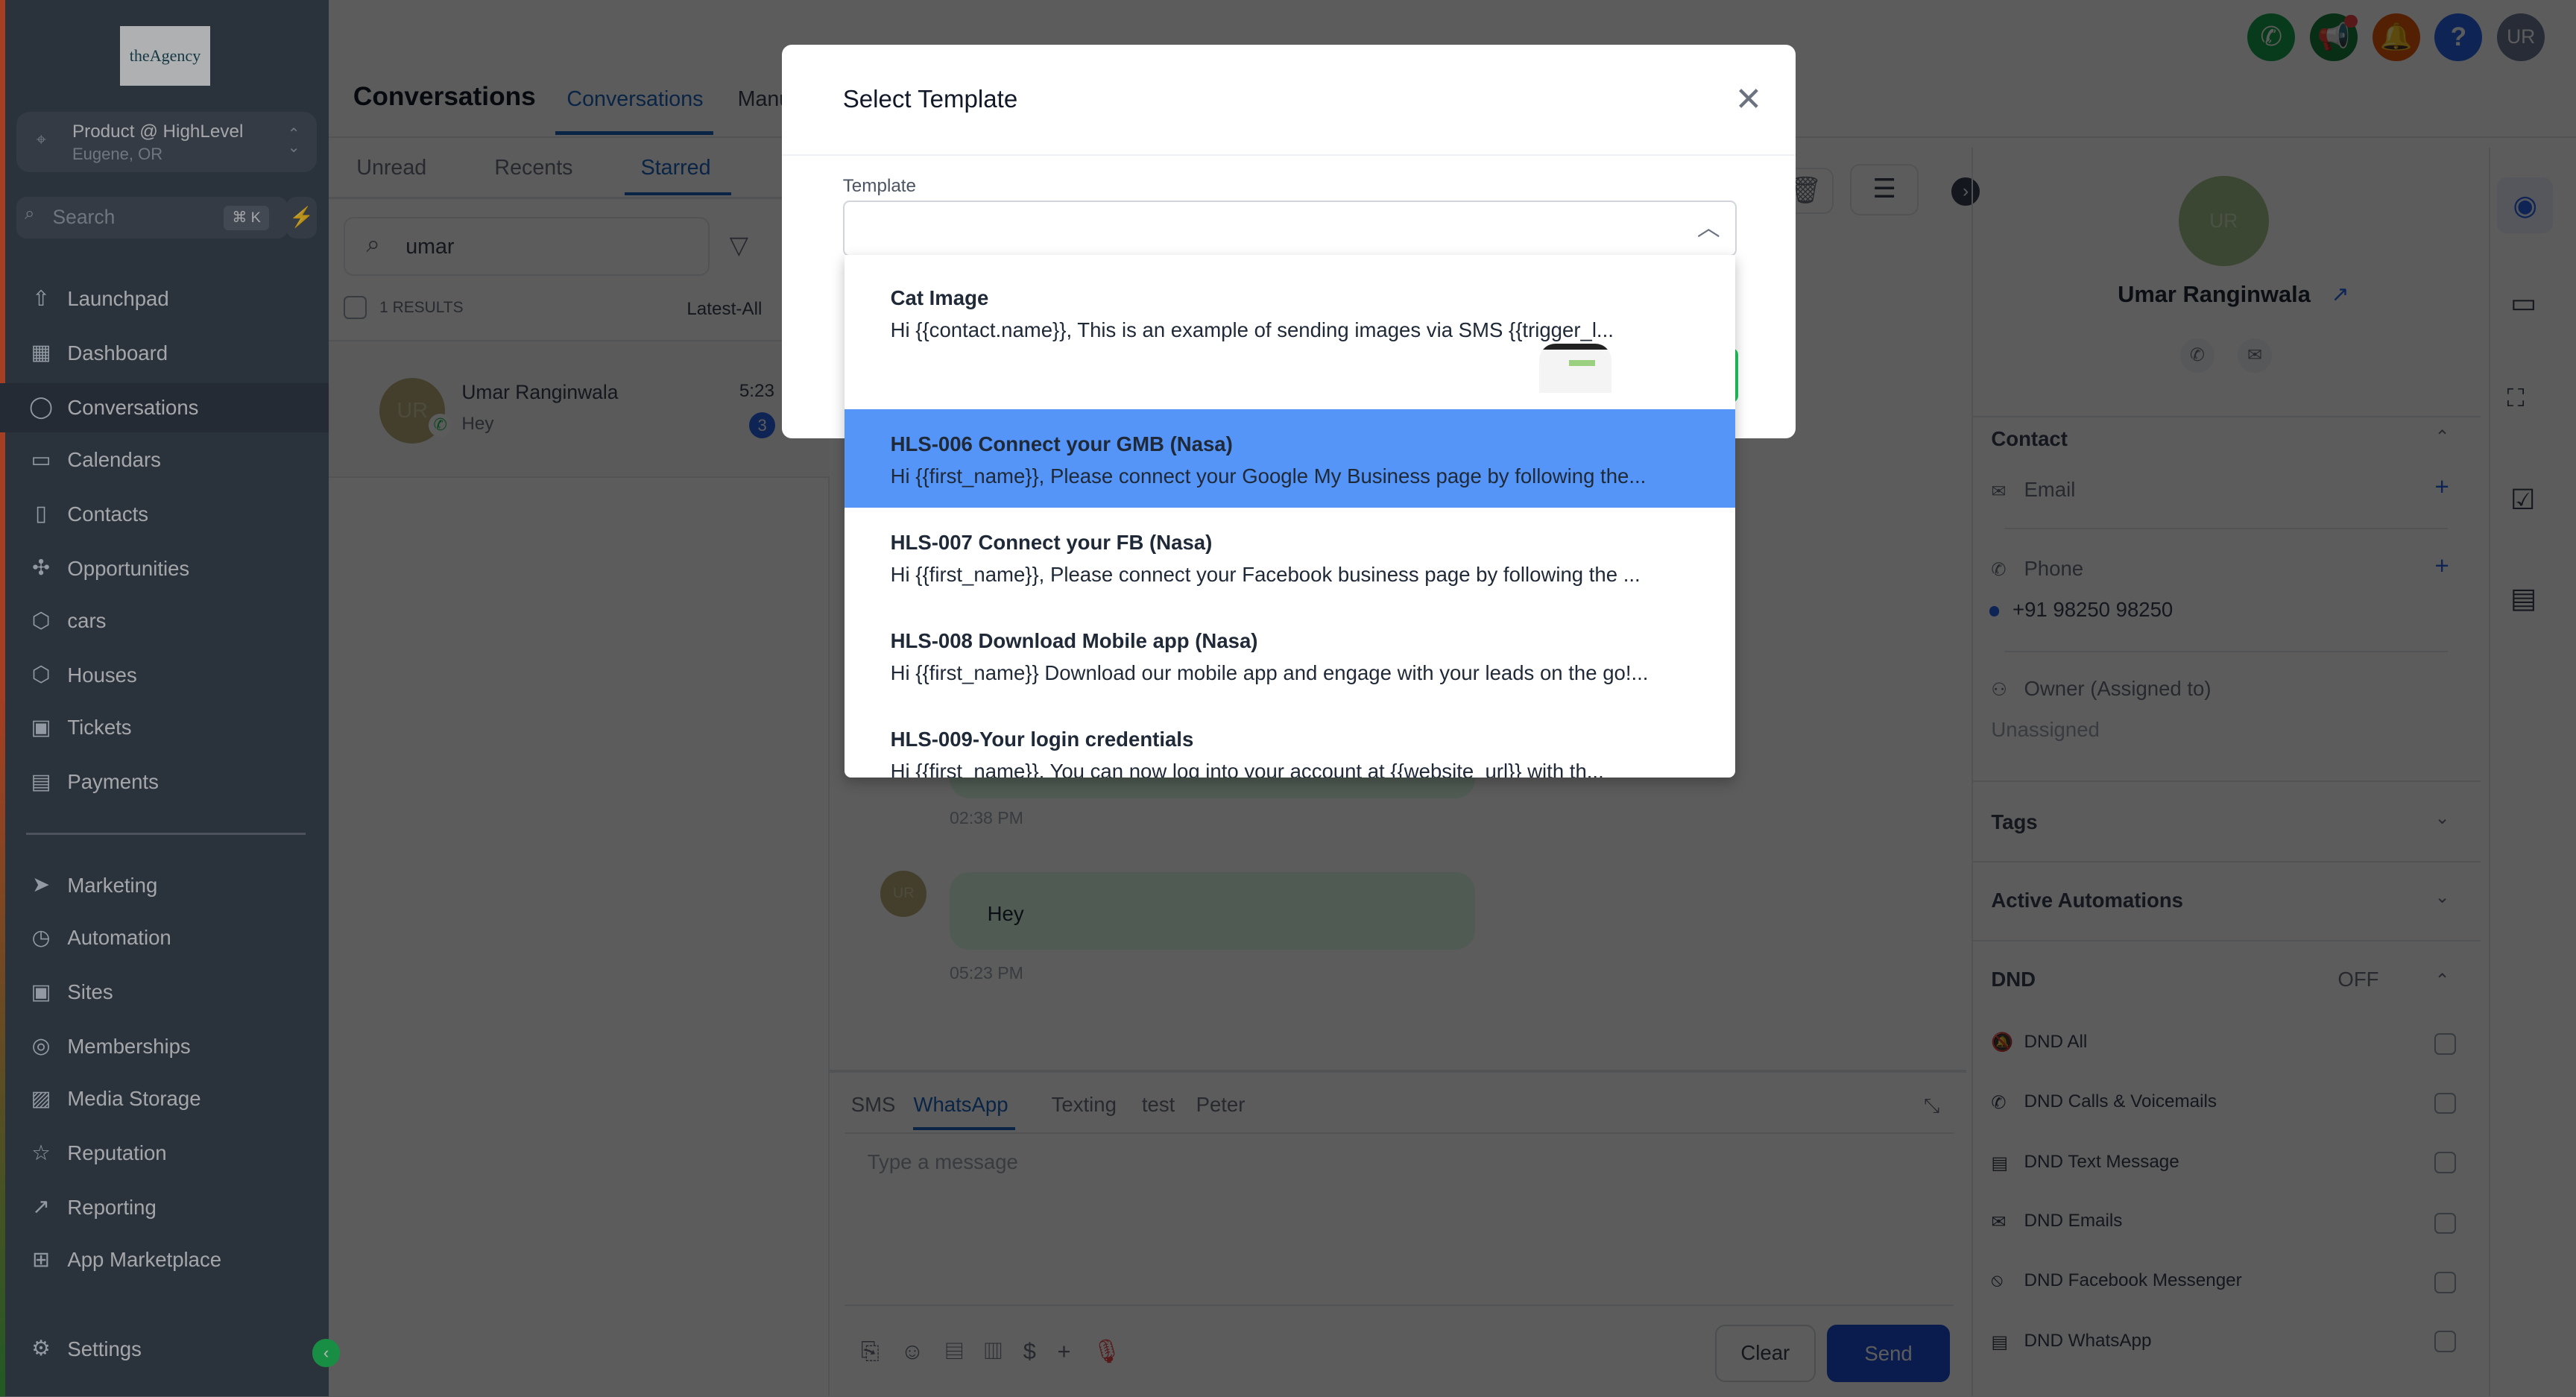  I want to click on sidebar-item-conversations: ◯ Conversations, so click(164, 407).